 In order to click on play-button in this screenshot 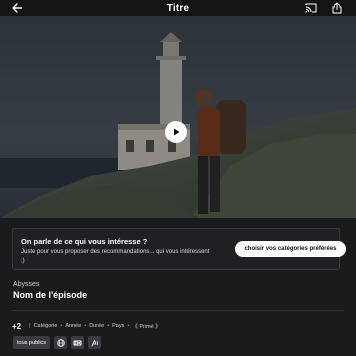, I will do `click(176, 132)`.